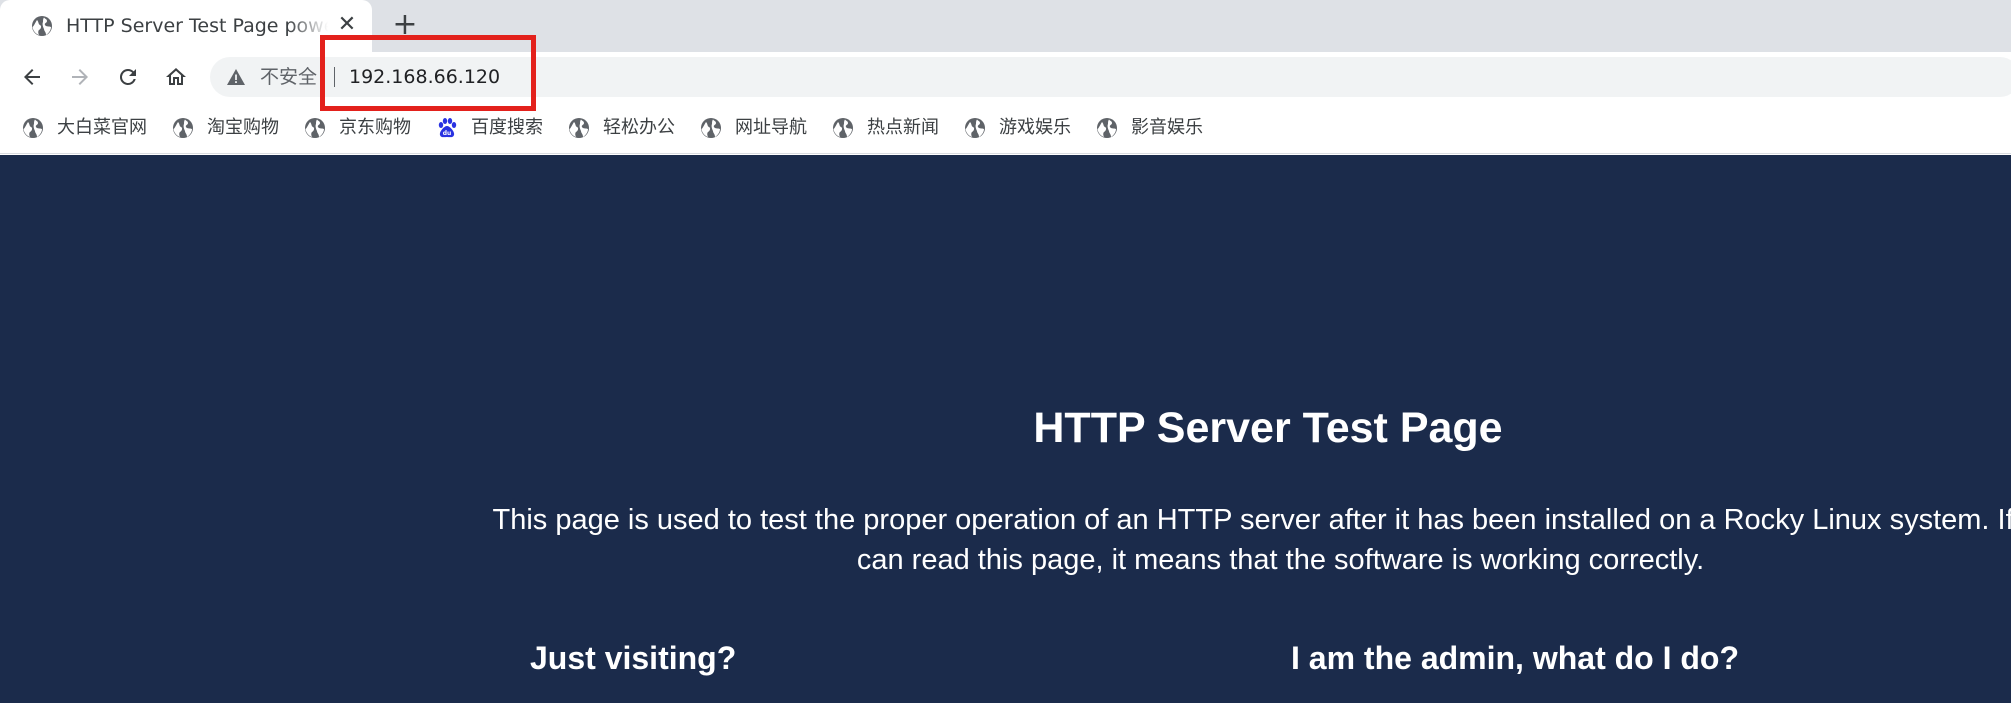 The image size is (2011, 703). Describe the element at coordinates (447, 133) in the screenshot. I see `svg-text: du` at that location.